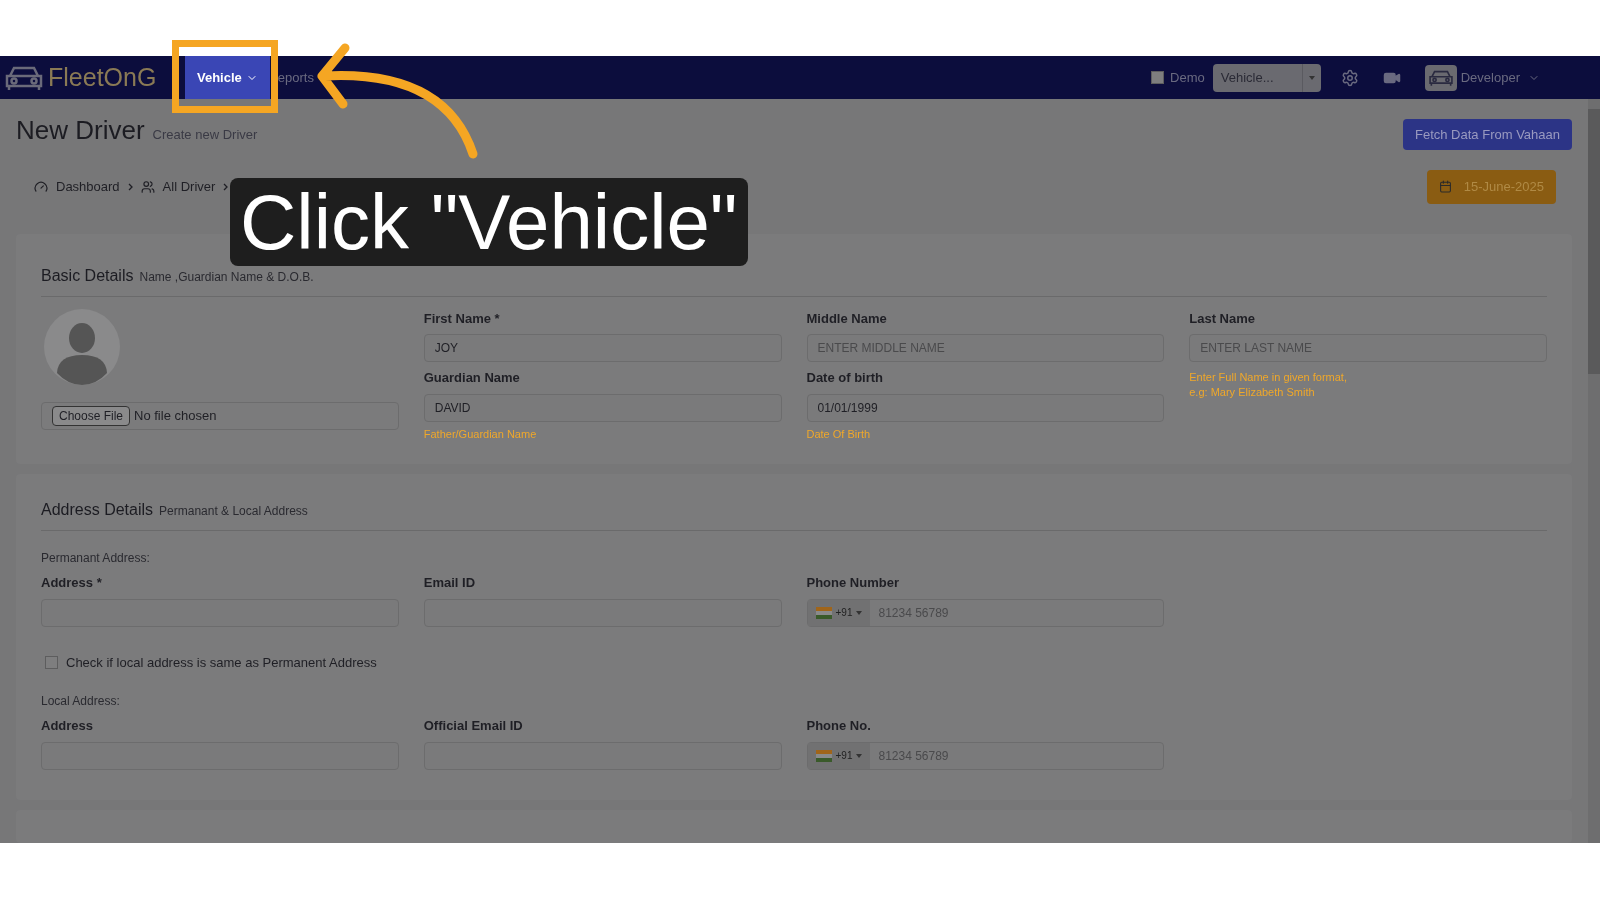 The height and width of the screenshot is (900, 1600). Describe the element at coordinates (472, 378) in the screenshot. I see `field-label: Guardian Name` at that location.